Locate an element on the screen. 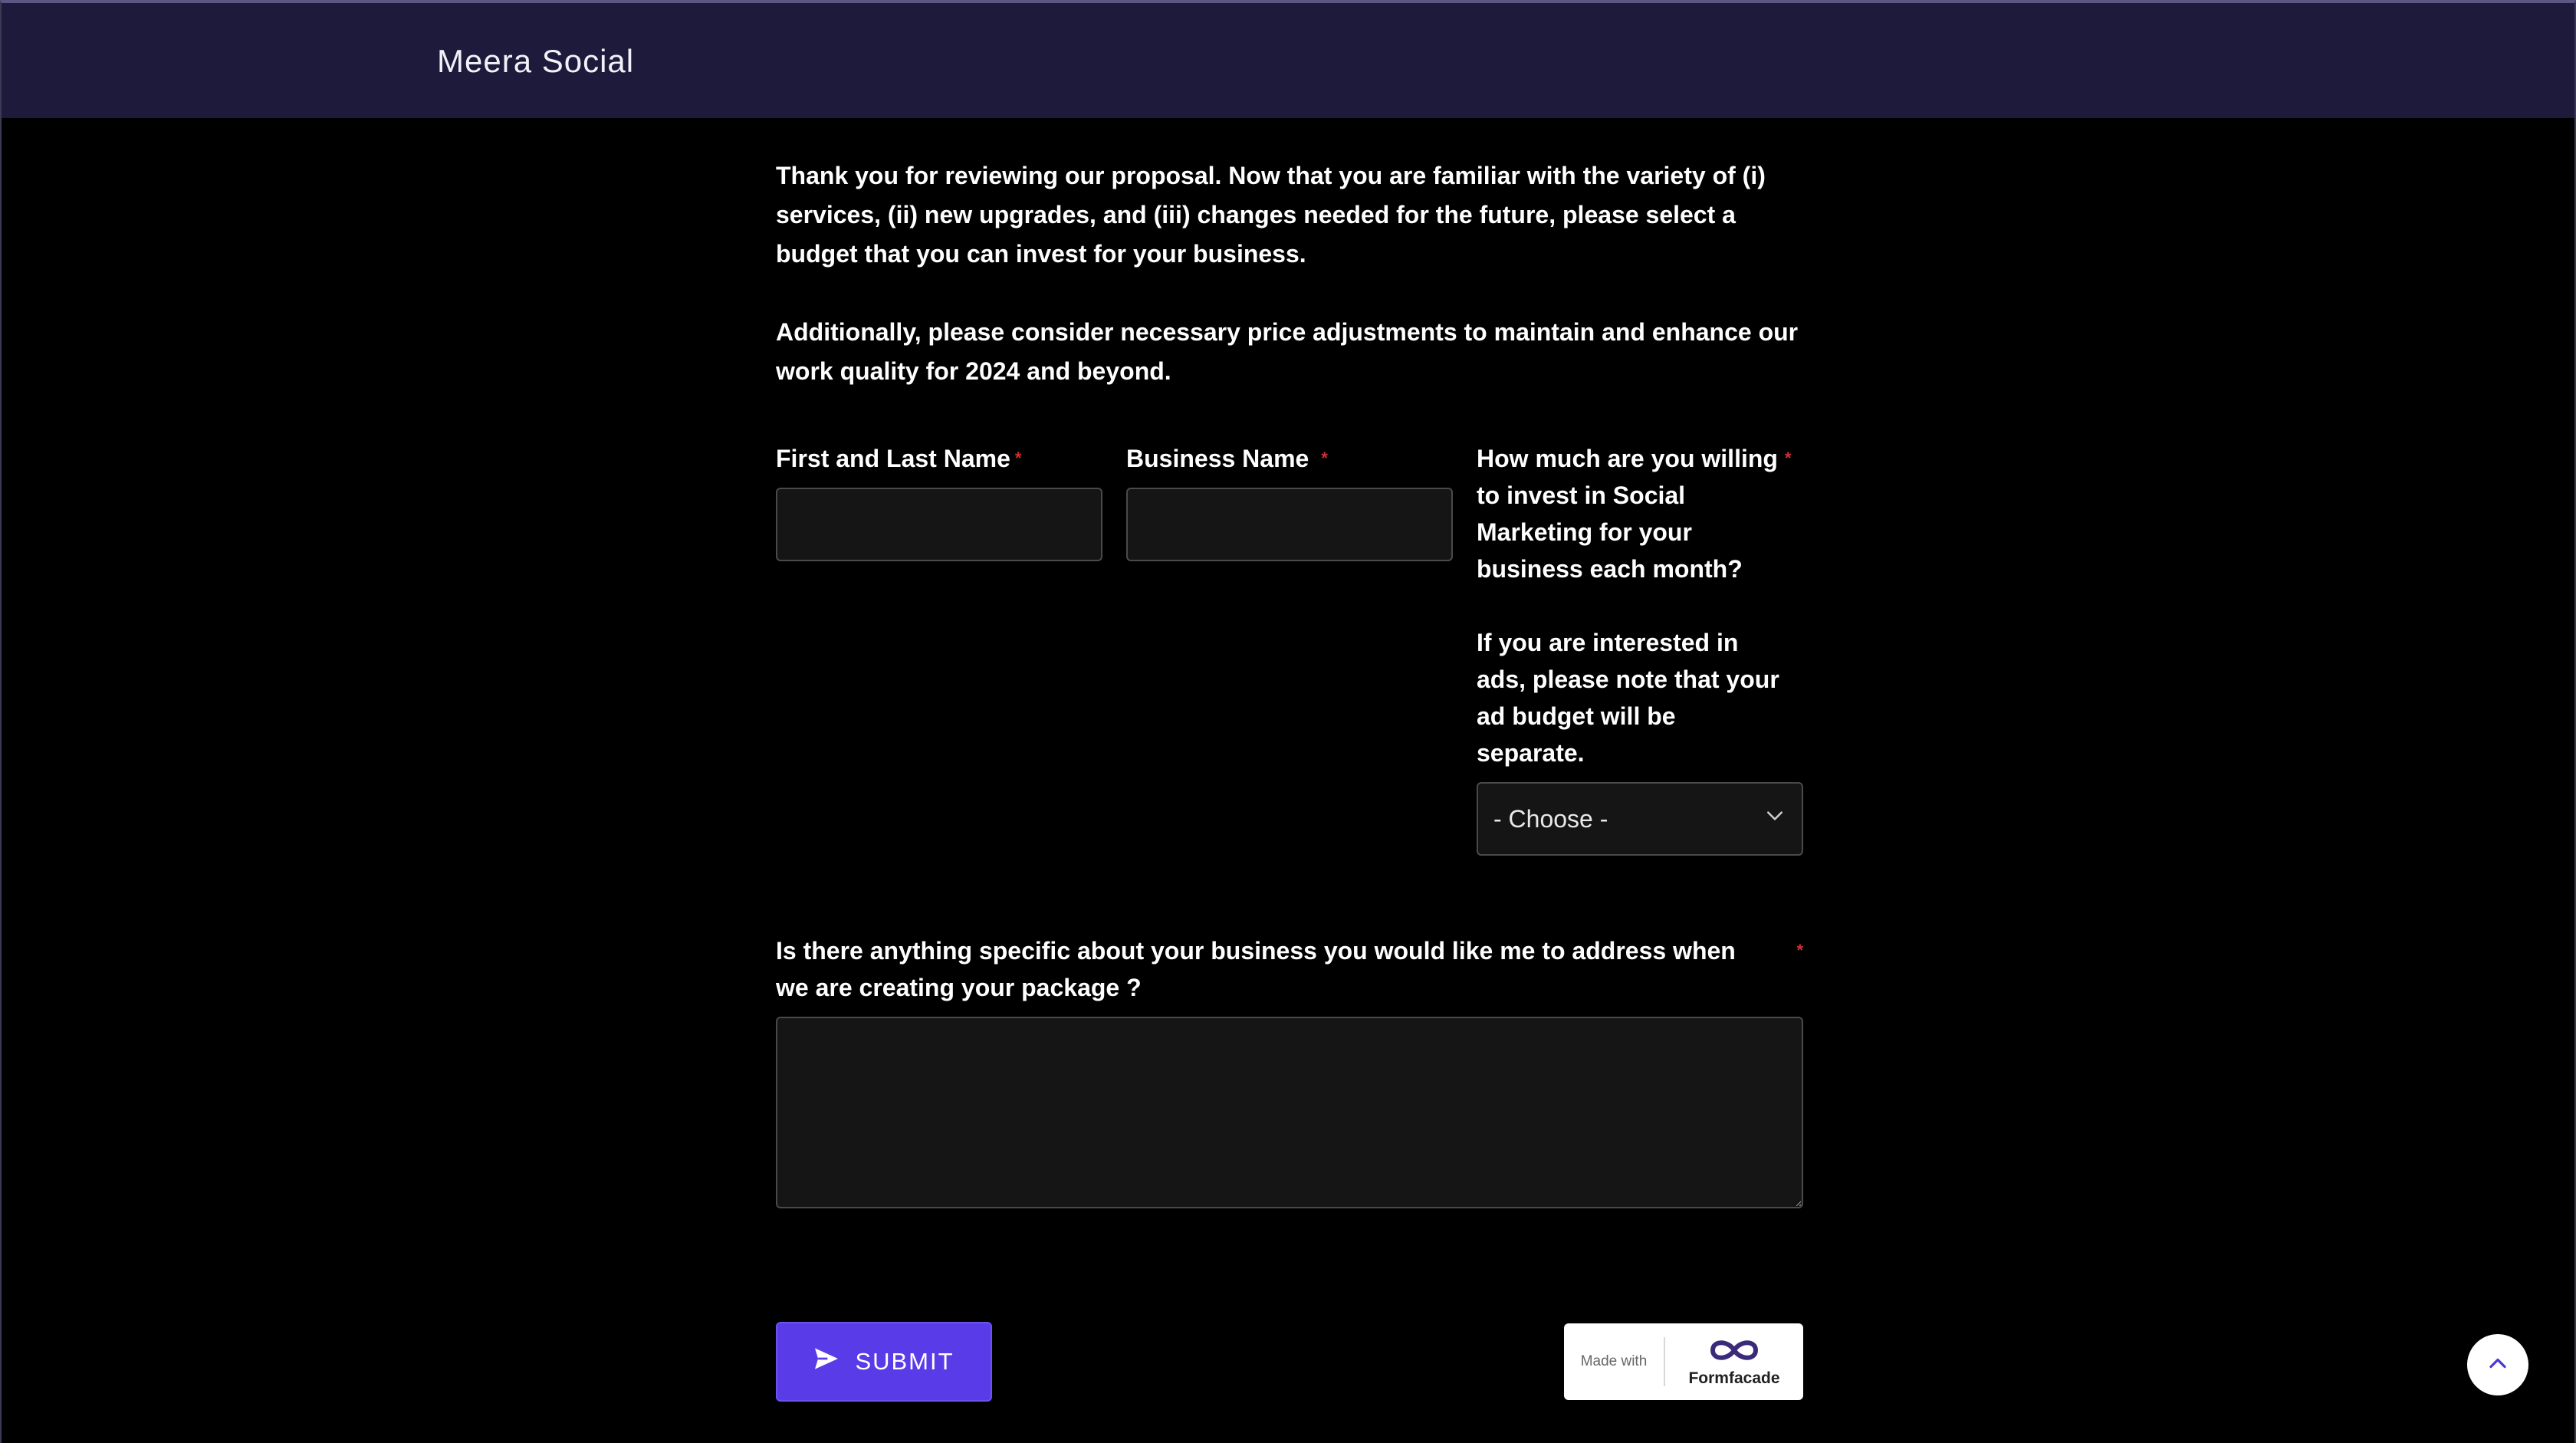 The image size is (2576, 1443). infinity-logo-icon is located at coordinates (1734, 1352).